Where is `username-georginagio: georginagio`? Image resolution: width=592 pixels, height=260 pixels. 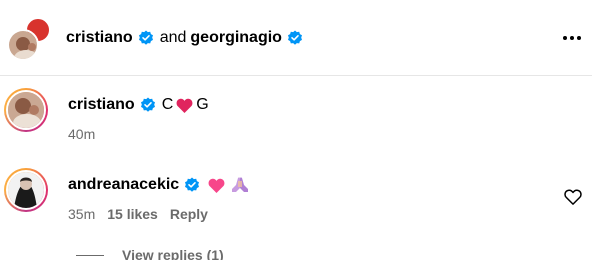 username-georginagio: georginagio is located at coordinates (236, 38).